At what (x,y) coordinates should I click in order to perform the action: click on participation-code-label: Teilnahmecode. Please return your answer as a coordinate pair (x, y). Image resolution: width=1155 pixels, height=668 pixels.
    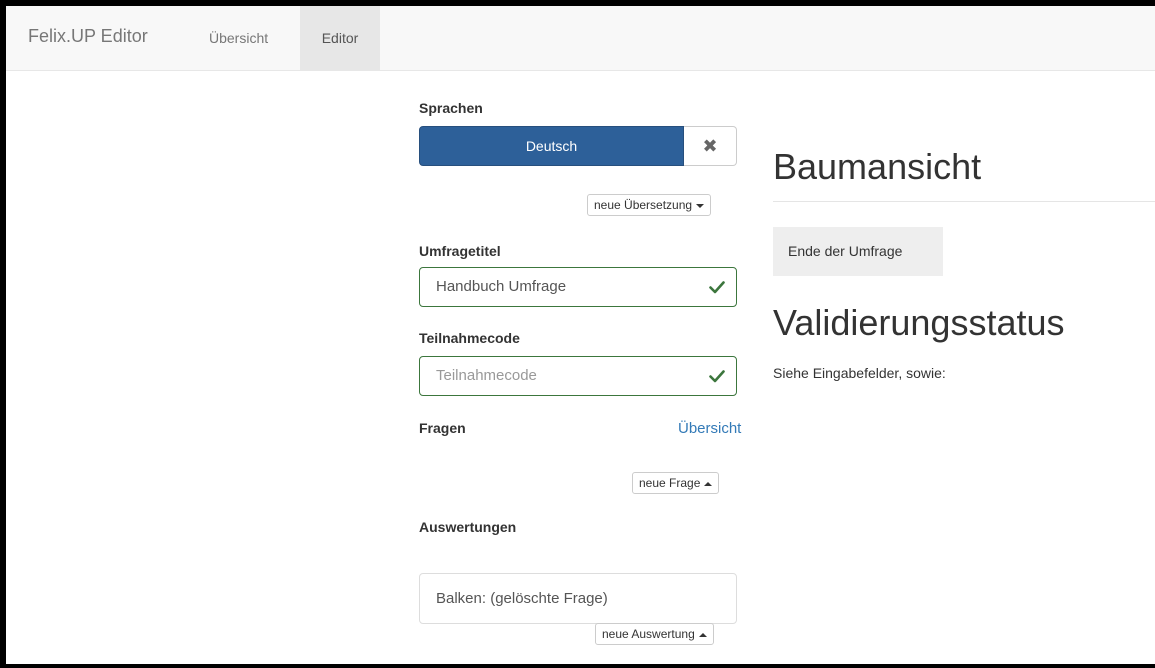
    Looking at the image, I should click on (469, 338).